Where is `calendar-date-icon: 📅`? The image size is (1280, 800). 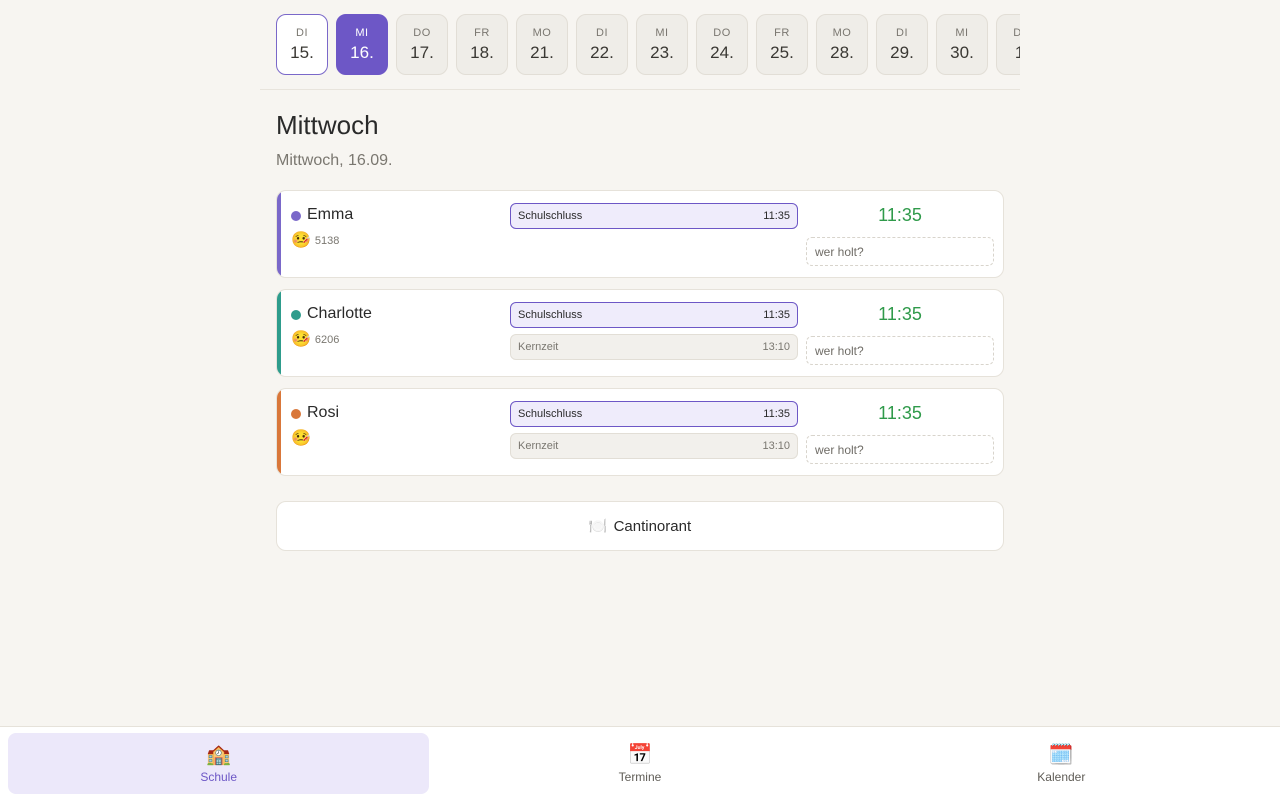
calendar-date-icon: 📅 is located at coordinates (640, 755).